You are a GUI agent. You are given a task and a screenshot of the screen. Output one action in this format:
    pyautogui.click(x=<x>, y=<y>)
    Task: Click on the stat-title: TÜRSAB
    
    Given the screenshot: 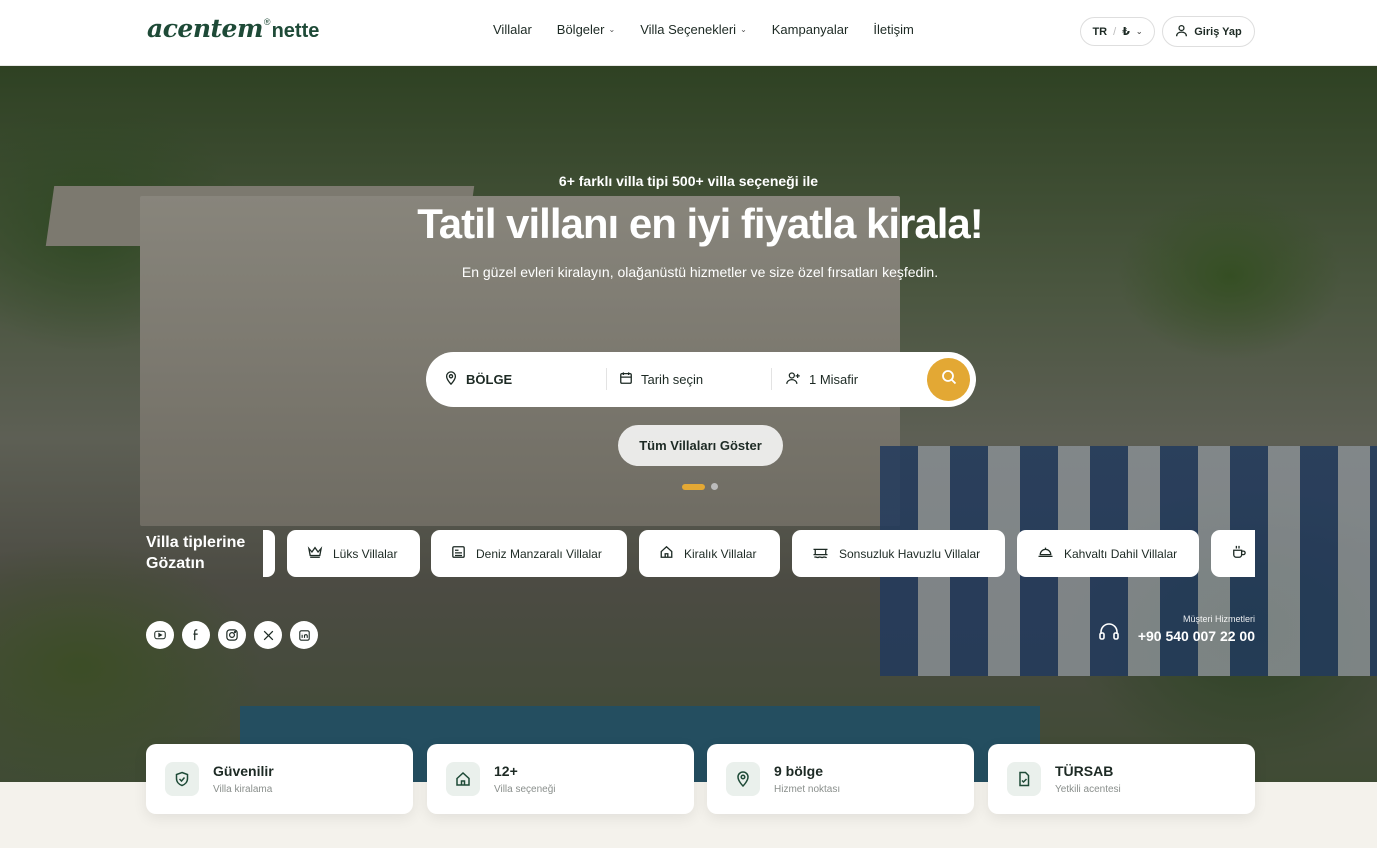 What is the action you would take?
    pyautogui.click(x=1084, y=771)
    